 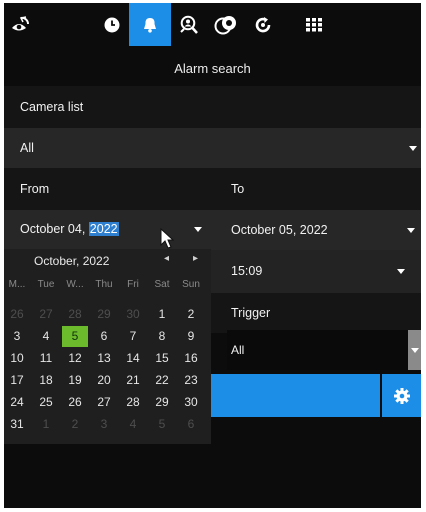 I want to click on overlap-circles-button, so click(x=226, y=24).